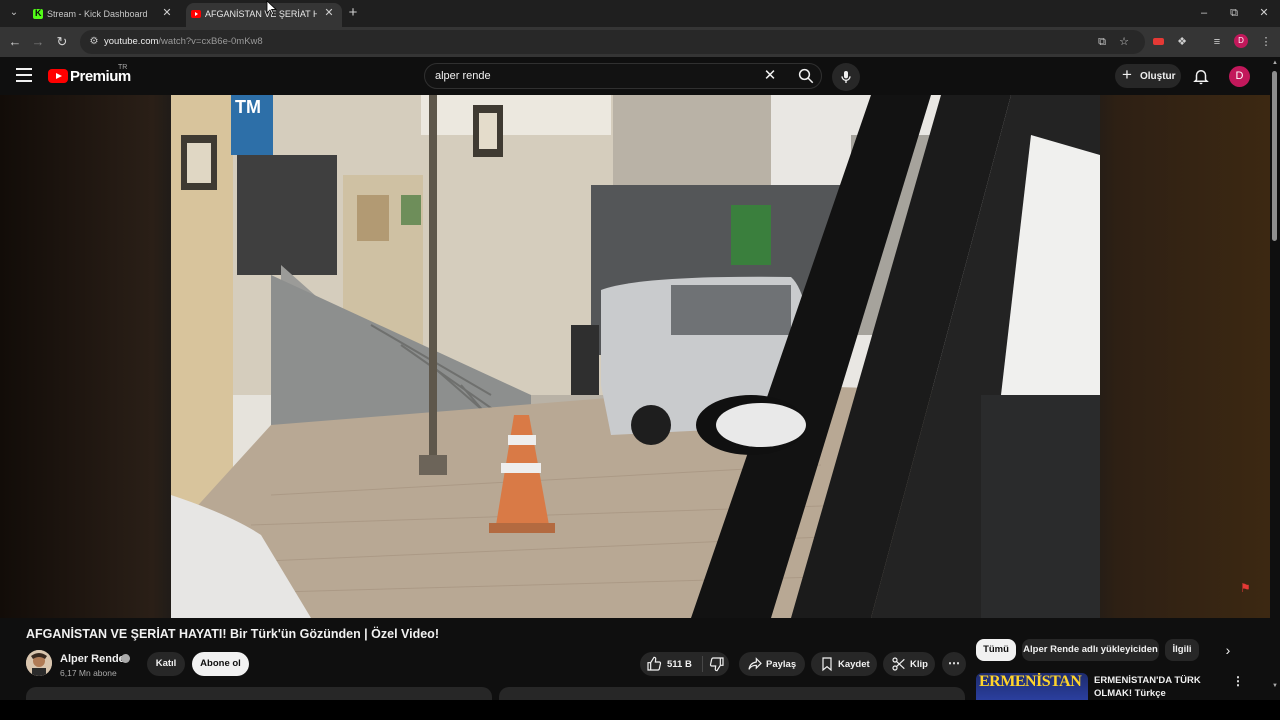 Image resolution: width=1280 pixels, height=720 pixels. Describe the element at coordinates (781, 664) in the screenshot. I see `share-label: Paylaş` at that location.